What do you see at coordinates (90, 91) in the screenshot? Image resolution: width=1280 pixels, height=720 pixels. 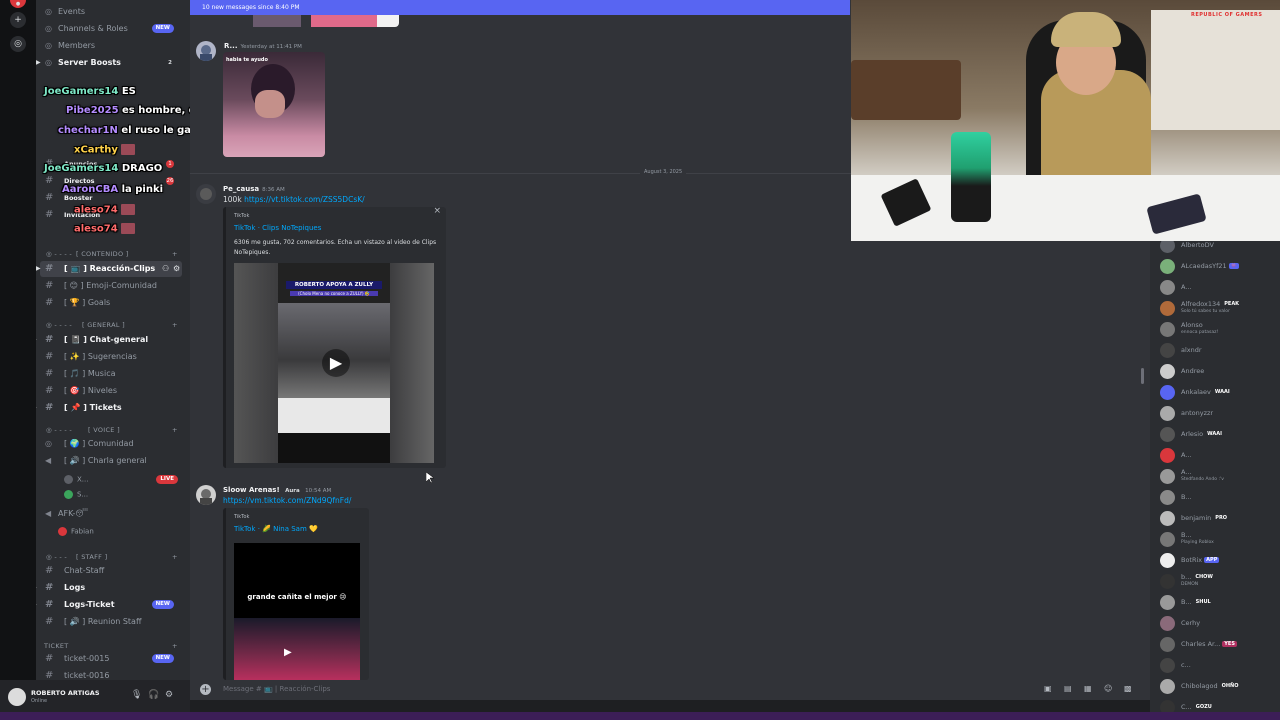 I see `overlay-chat-line: JoeGamers14 ES` at bounding box center [90, 91].